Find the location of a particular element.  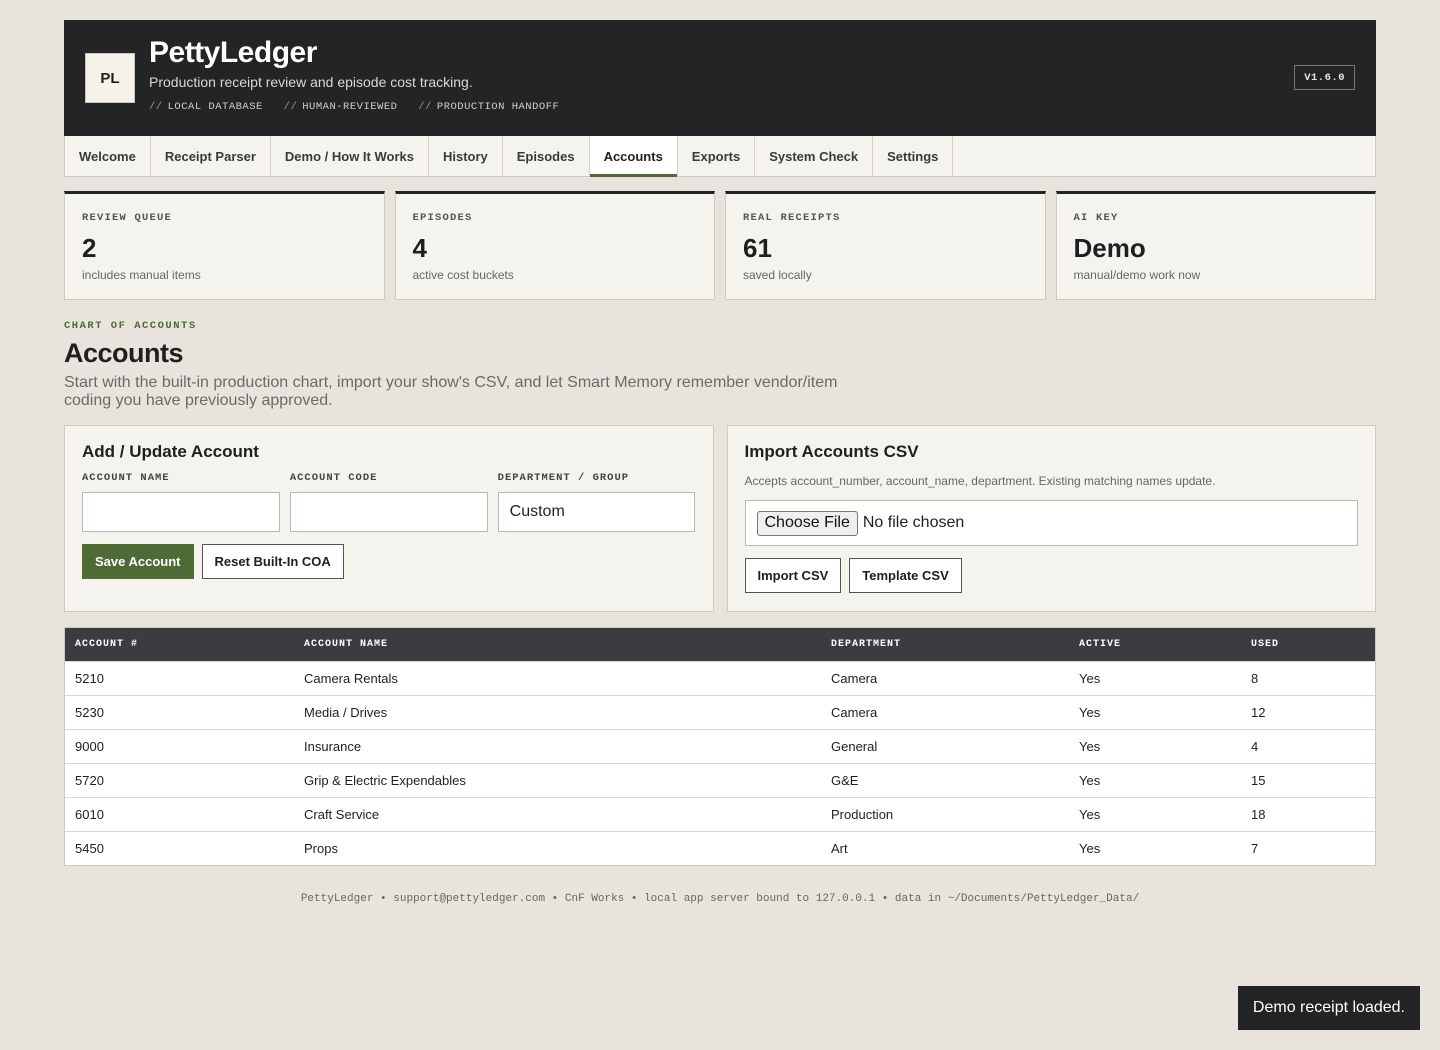

panel-title: Import Accounts CSV is located at coordinates (831, 451).